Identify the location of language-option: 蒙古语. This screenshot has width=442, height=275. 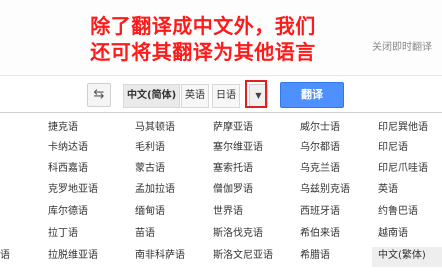
(150, 169).